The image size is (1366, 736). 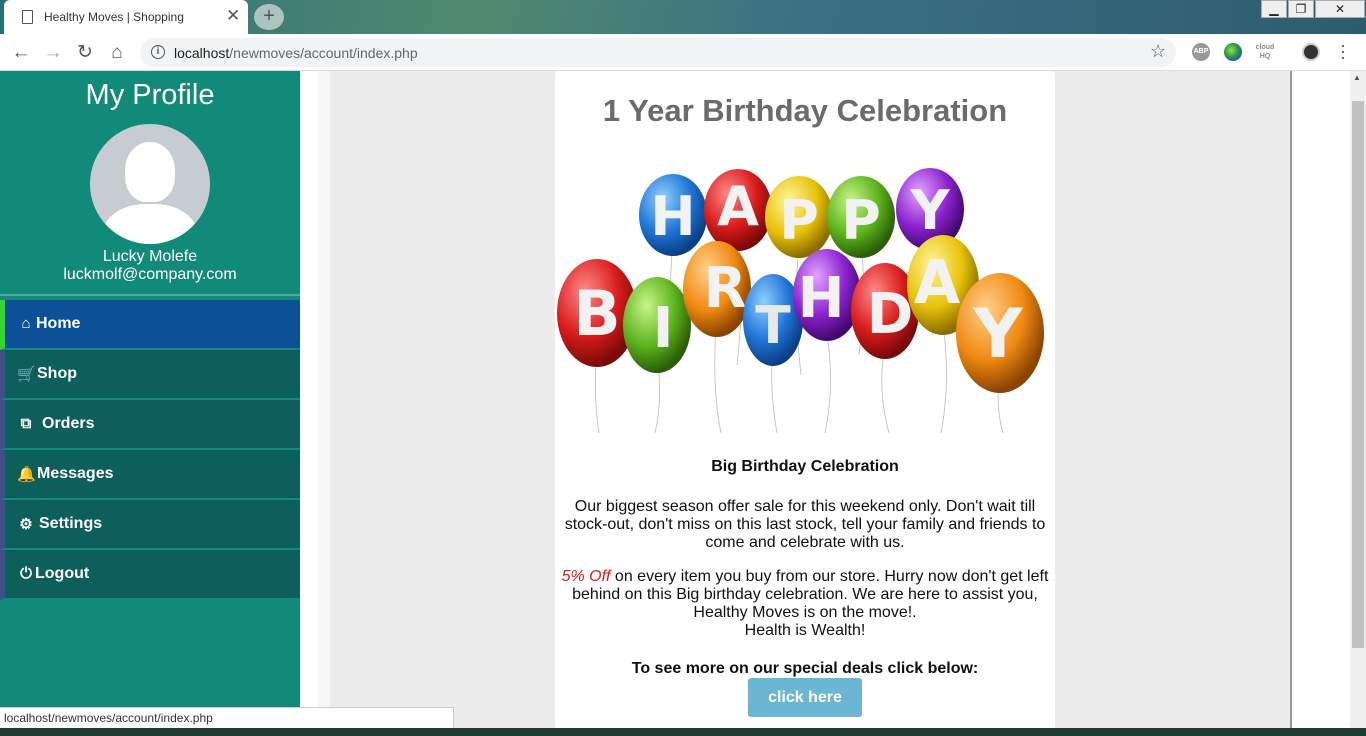 What do you see at coordinates (21, 53) in the screenshot?
I see `back-icon: ←` at bounding box center [21, 53].